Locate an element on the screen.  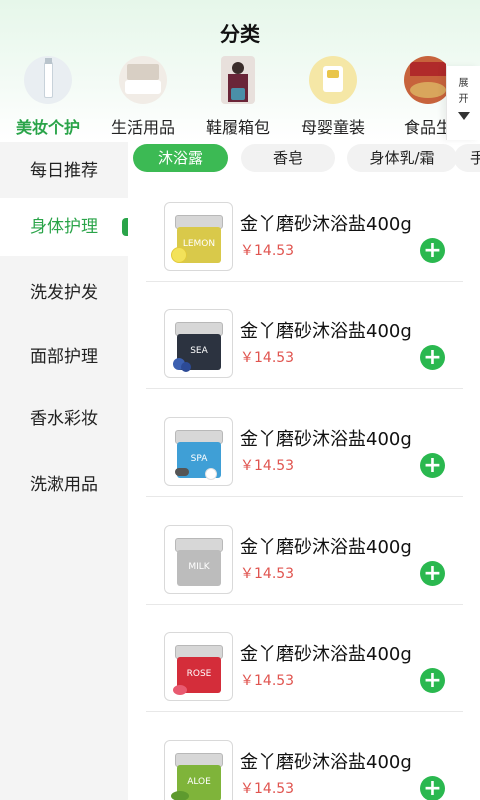
category-label: 母婴童装 is located at coordinates (332, 127).